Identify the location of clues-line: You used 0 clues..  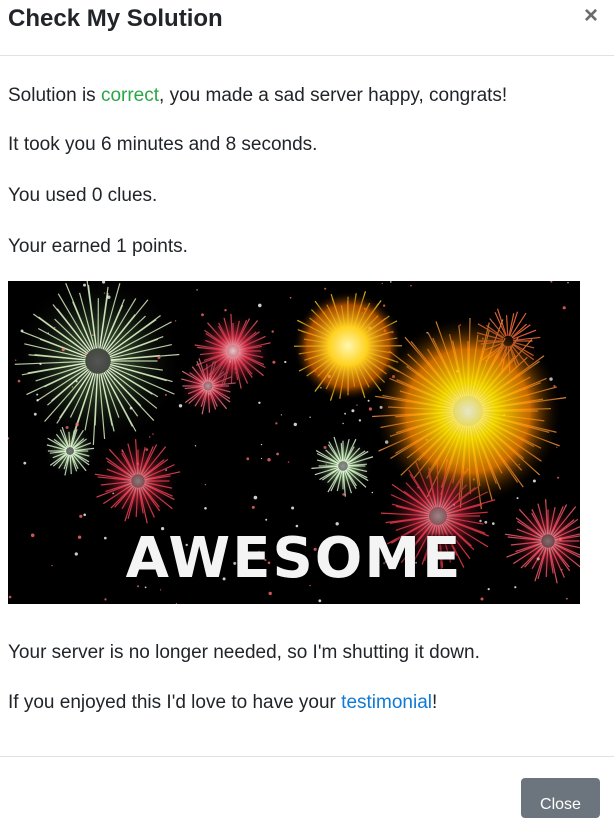
(82, 196).